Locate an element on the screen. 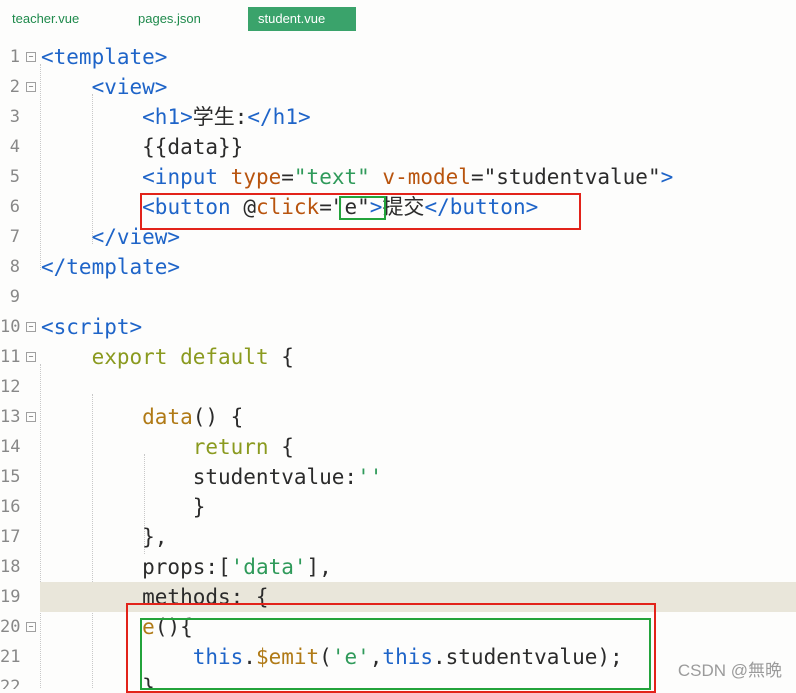 This screenshot has height=693, width=796. code-line: 11− export default { is located at coordinates (398, 357).